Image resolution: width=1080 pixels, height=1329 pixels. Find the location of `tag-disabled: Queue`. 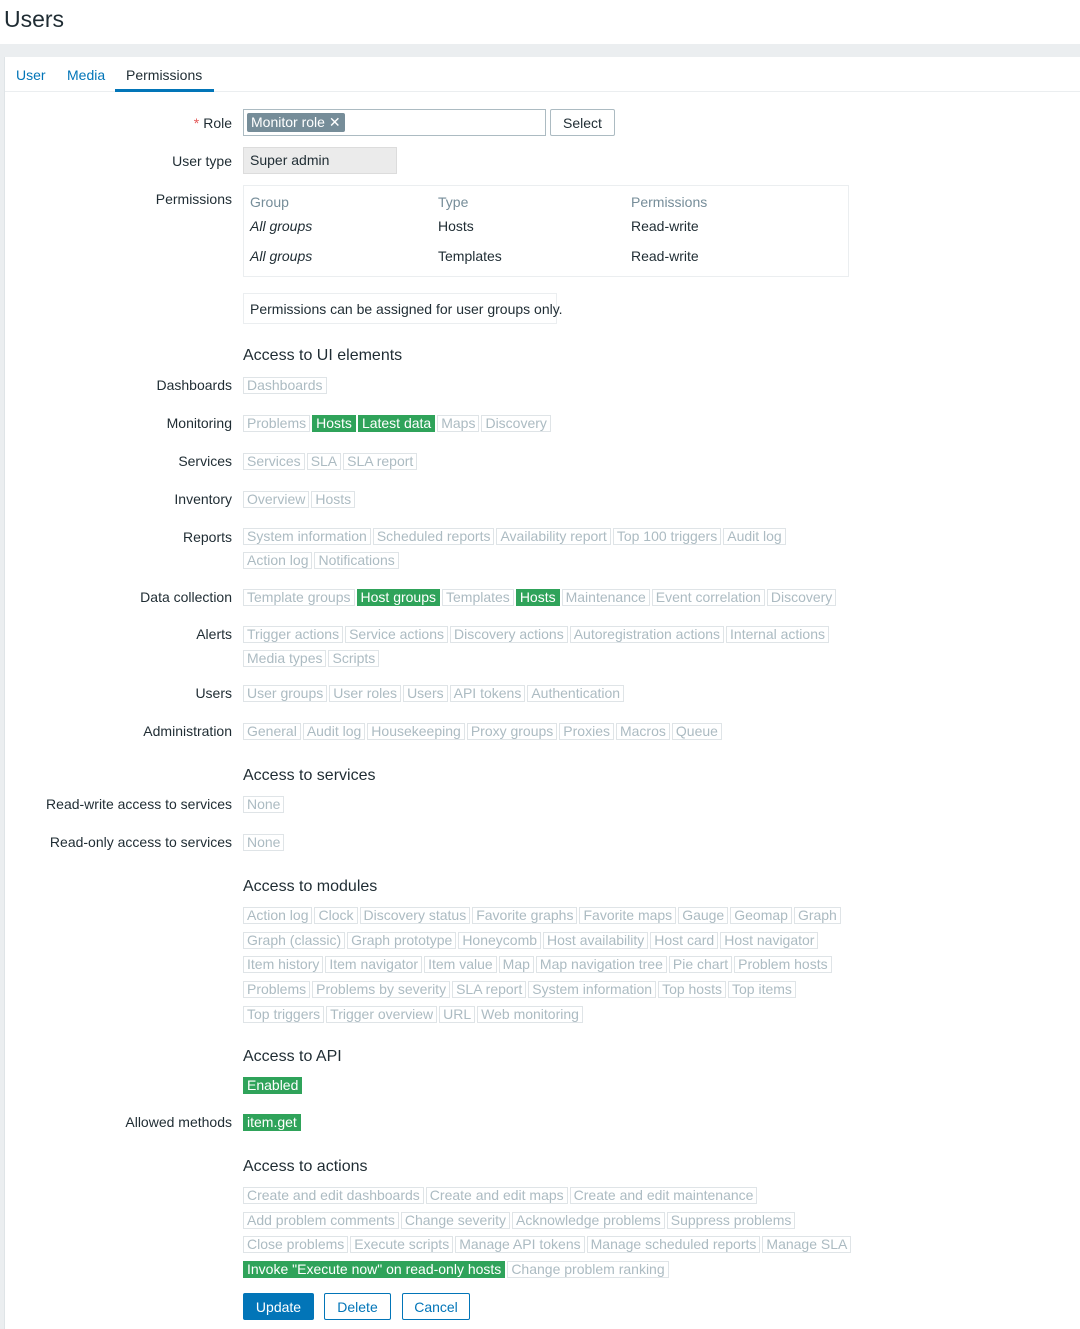

tag-disabled: Queue is located at coordinates (696, 731).